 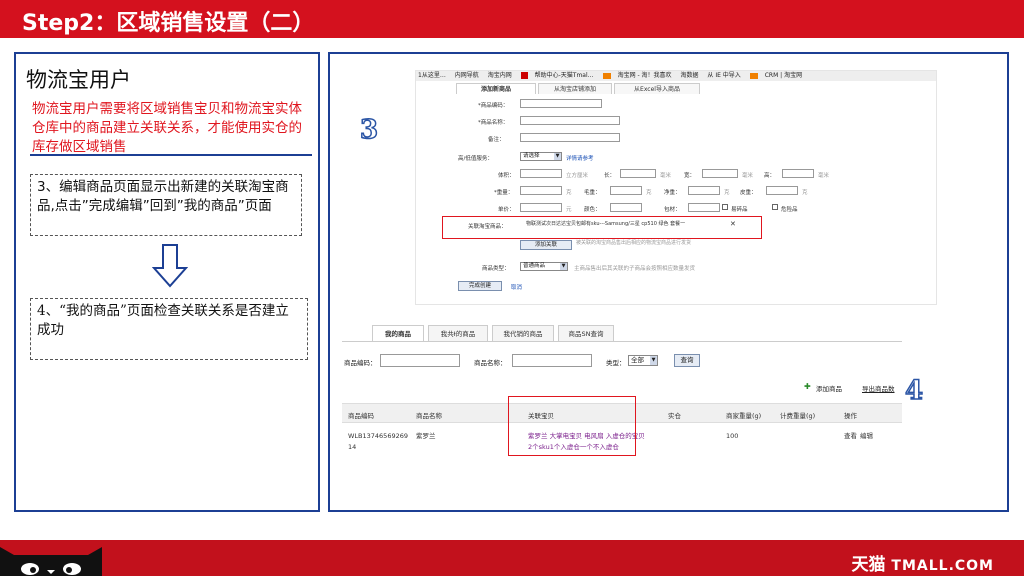 What do you see at coordinates (577, 176) in the screenshot?
I see `volume-unit: 立方厘米` at bounding box center [577, 176].